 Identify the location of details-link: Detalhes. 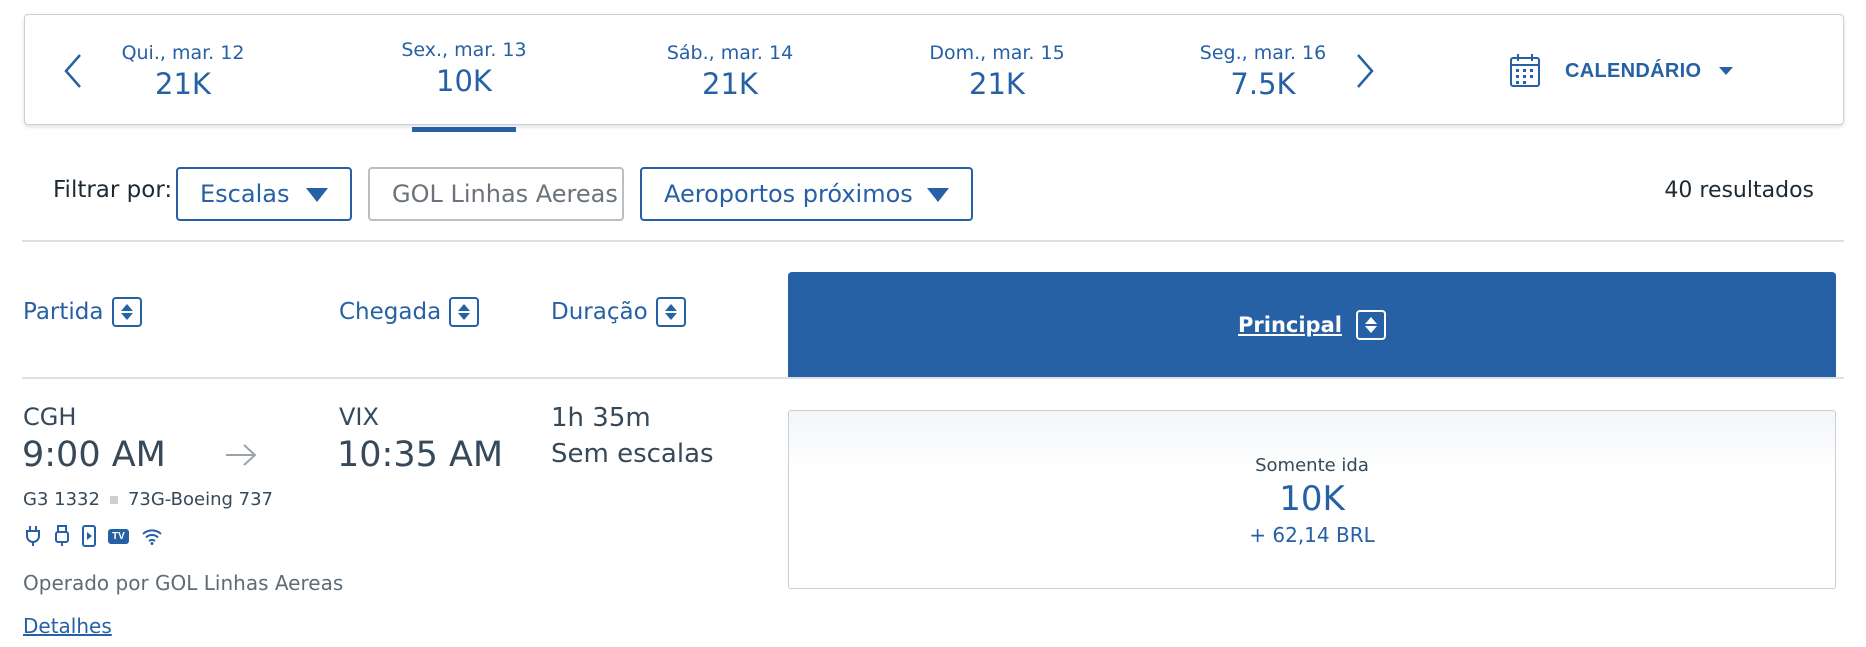
(67, 626).